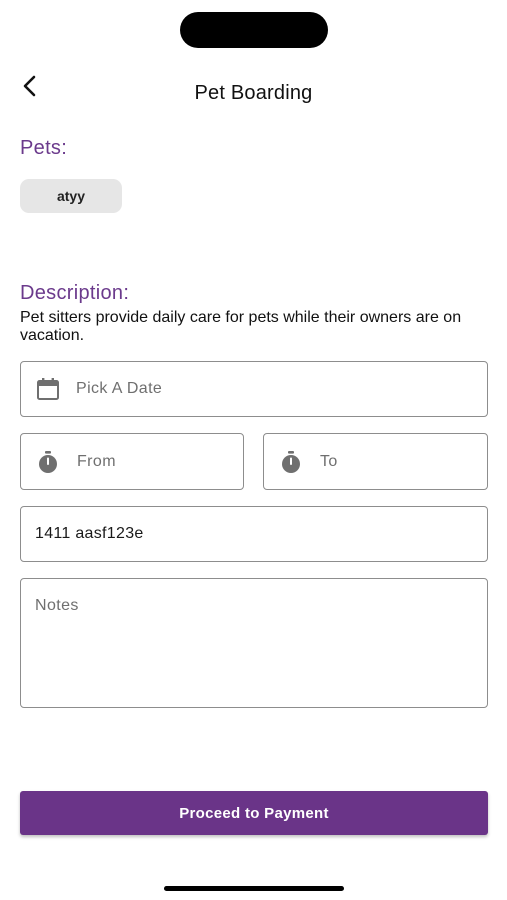  Describe the element at coordinates (119, 388) in the screenshot. I see `date-placeholder: Pick A Date` at that location.